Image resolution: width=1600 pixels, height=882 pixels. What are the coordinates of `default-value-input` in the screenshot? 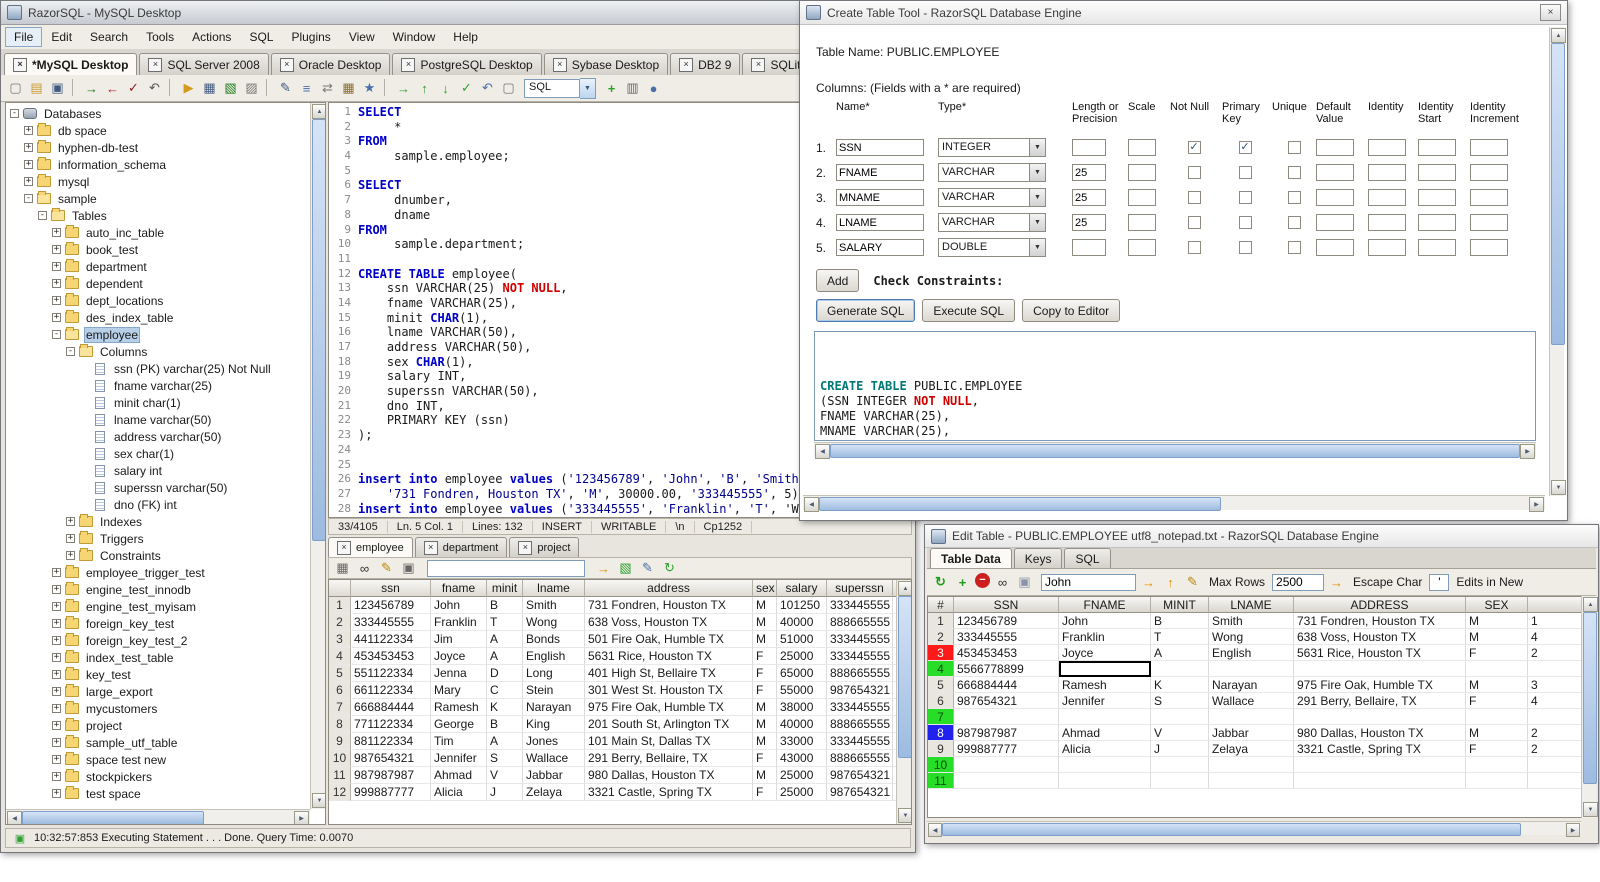 It's located at (1335, 147).